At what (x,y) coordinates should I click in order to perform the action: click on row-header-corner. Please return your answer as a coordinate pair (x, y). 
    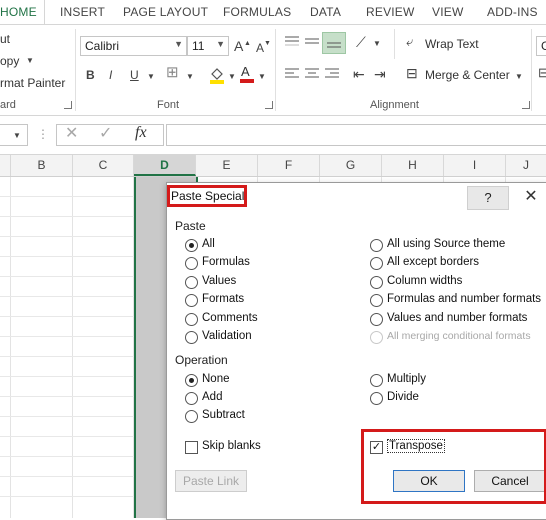
    Looking at the image, I should click on (5, 165).